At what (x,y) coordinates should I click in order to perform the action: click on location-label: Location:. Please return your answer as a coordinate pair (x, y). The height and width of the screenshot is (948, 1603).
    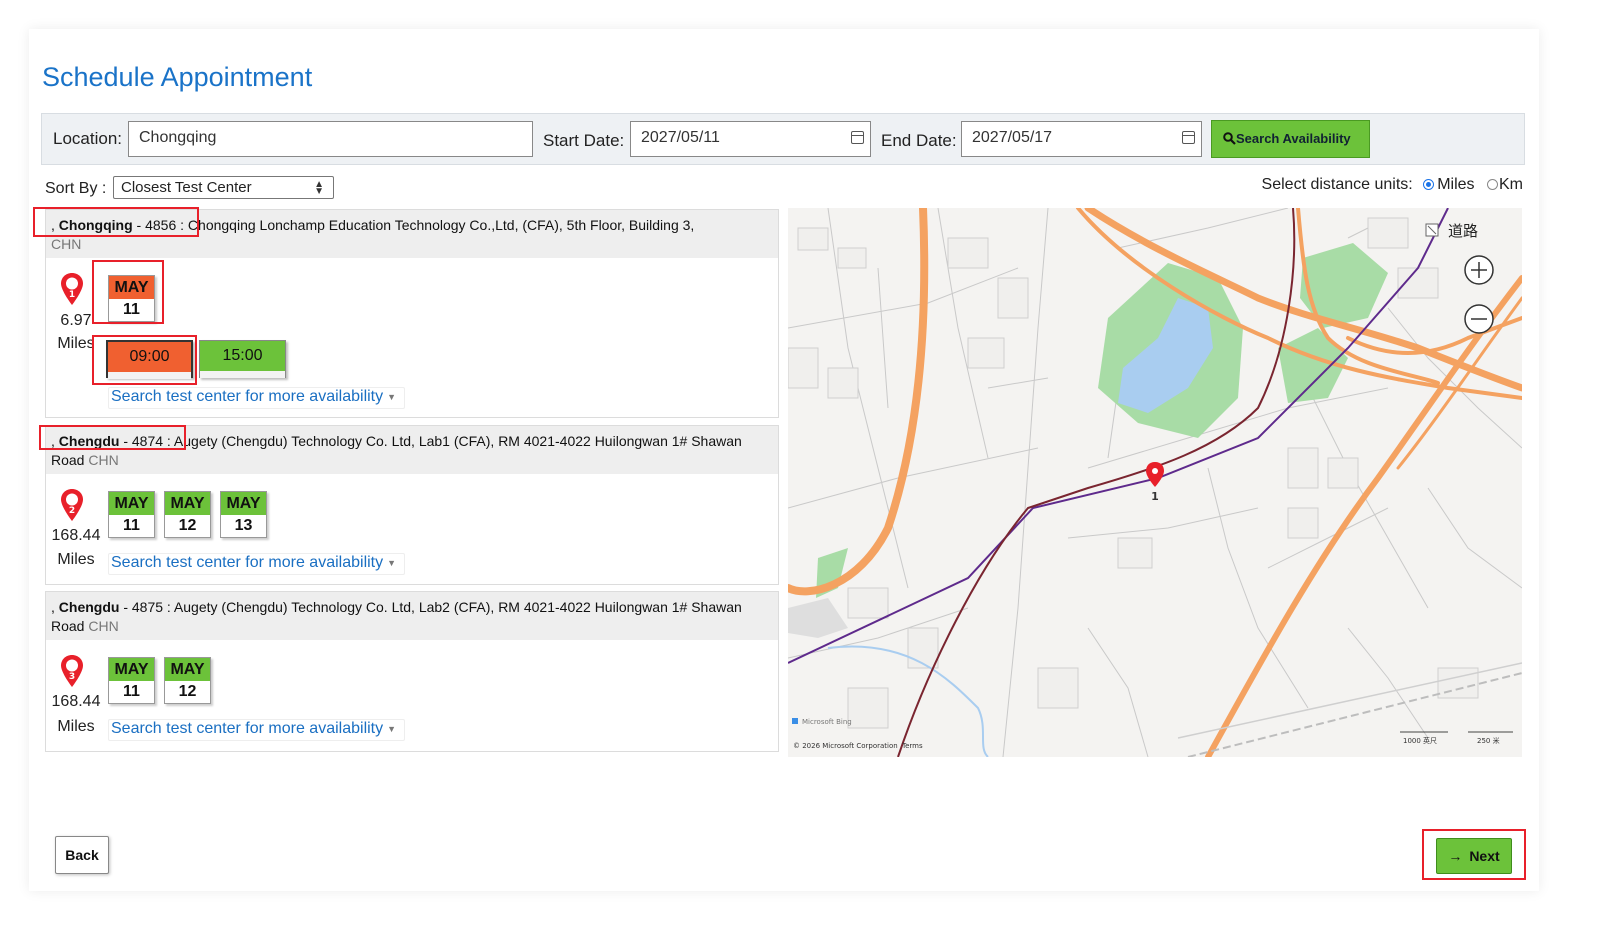
    Looking at the image, I should click on (87, 138).